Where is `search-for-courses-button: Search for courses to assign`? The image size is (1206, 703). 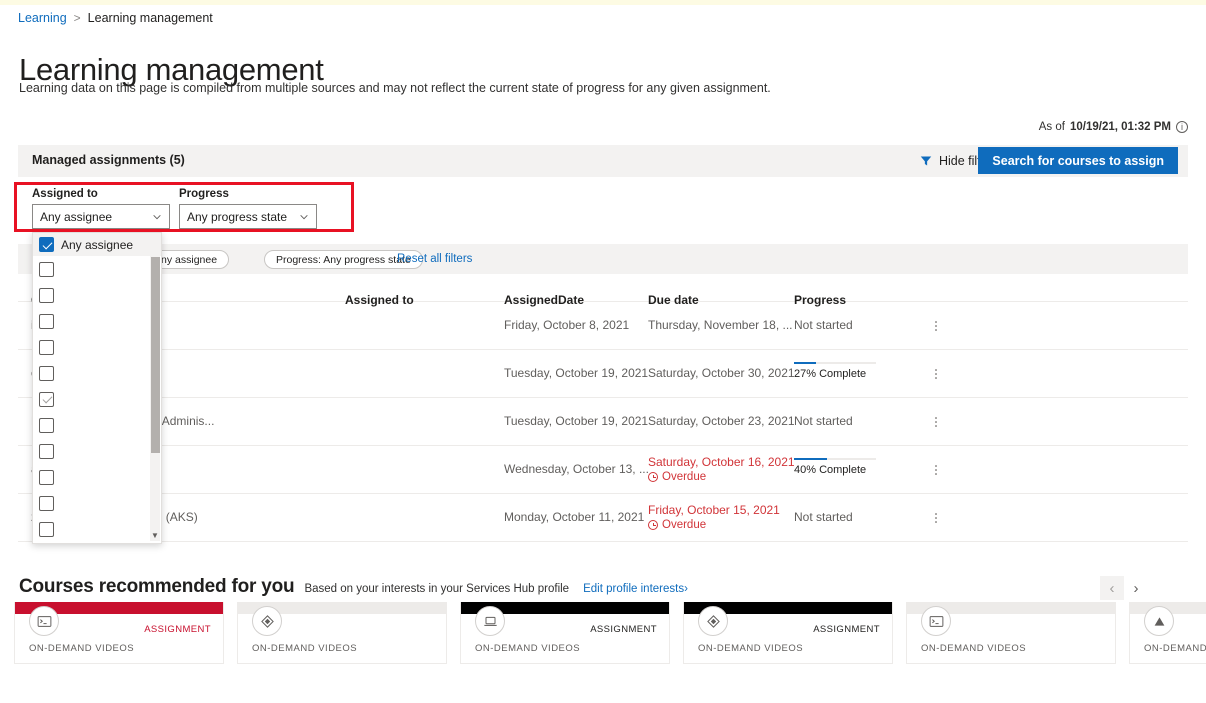
search-for-courses-button: Search for courses to assign is located at coordinates (1078, 160).